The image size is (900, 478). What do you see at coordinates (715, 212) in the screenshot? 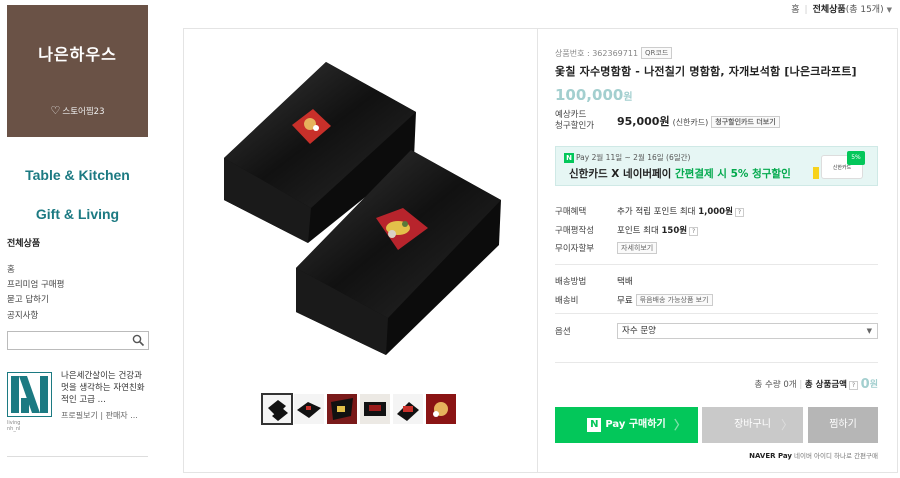
I see `benefit-amount: 1,000원` at bounding box center [715, 212].